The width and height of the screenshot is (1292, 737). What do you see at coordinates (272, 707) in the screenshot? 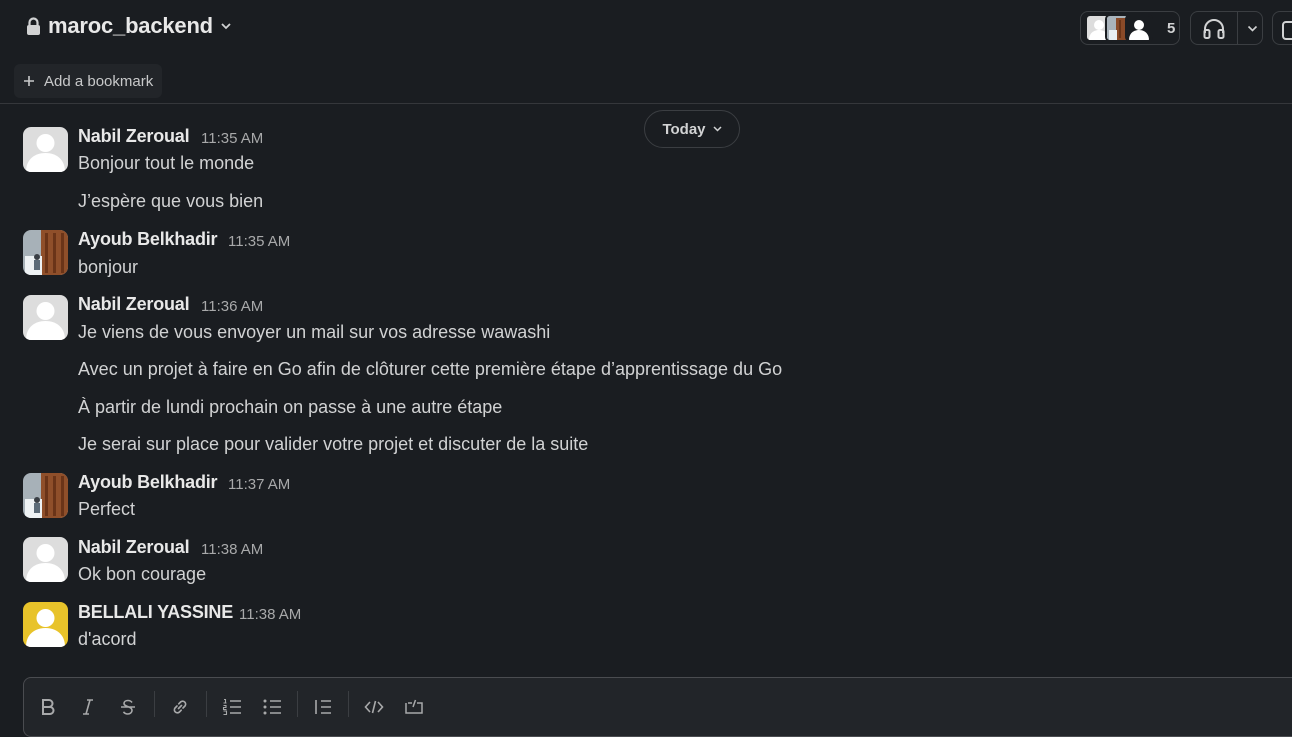
I see `bulleted-list-icon` at bounding box center [272, 707].